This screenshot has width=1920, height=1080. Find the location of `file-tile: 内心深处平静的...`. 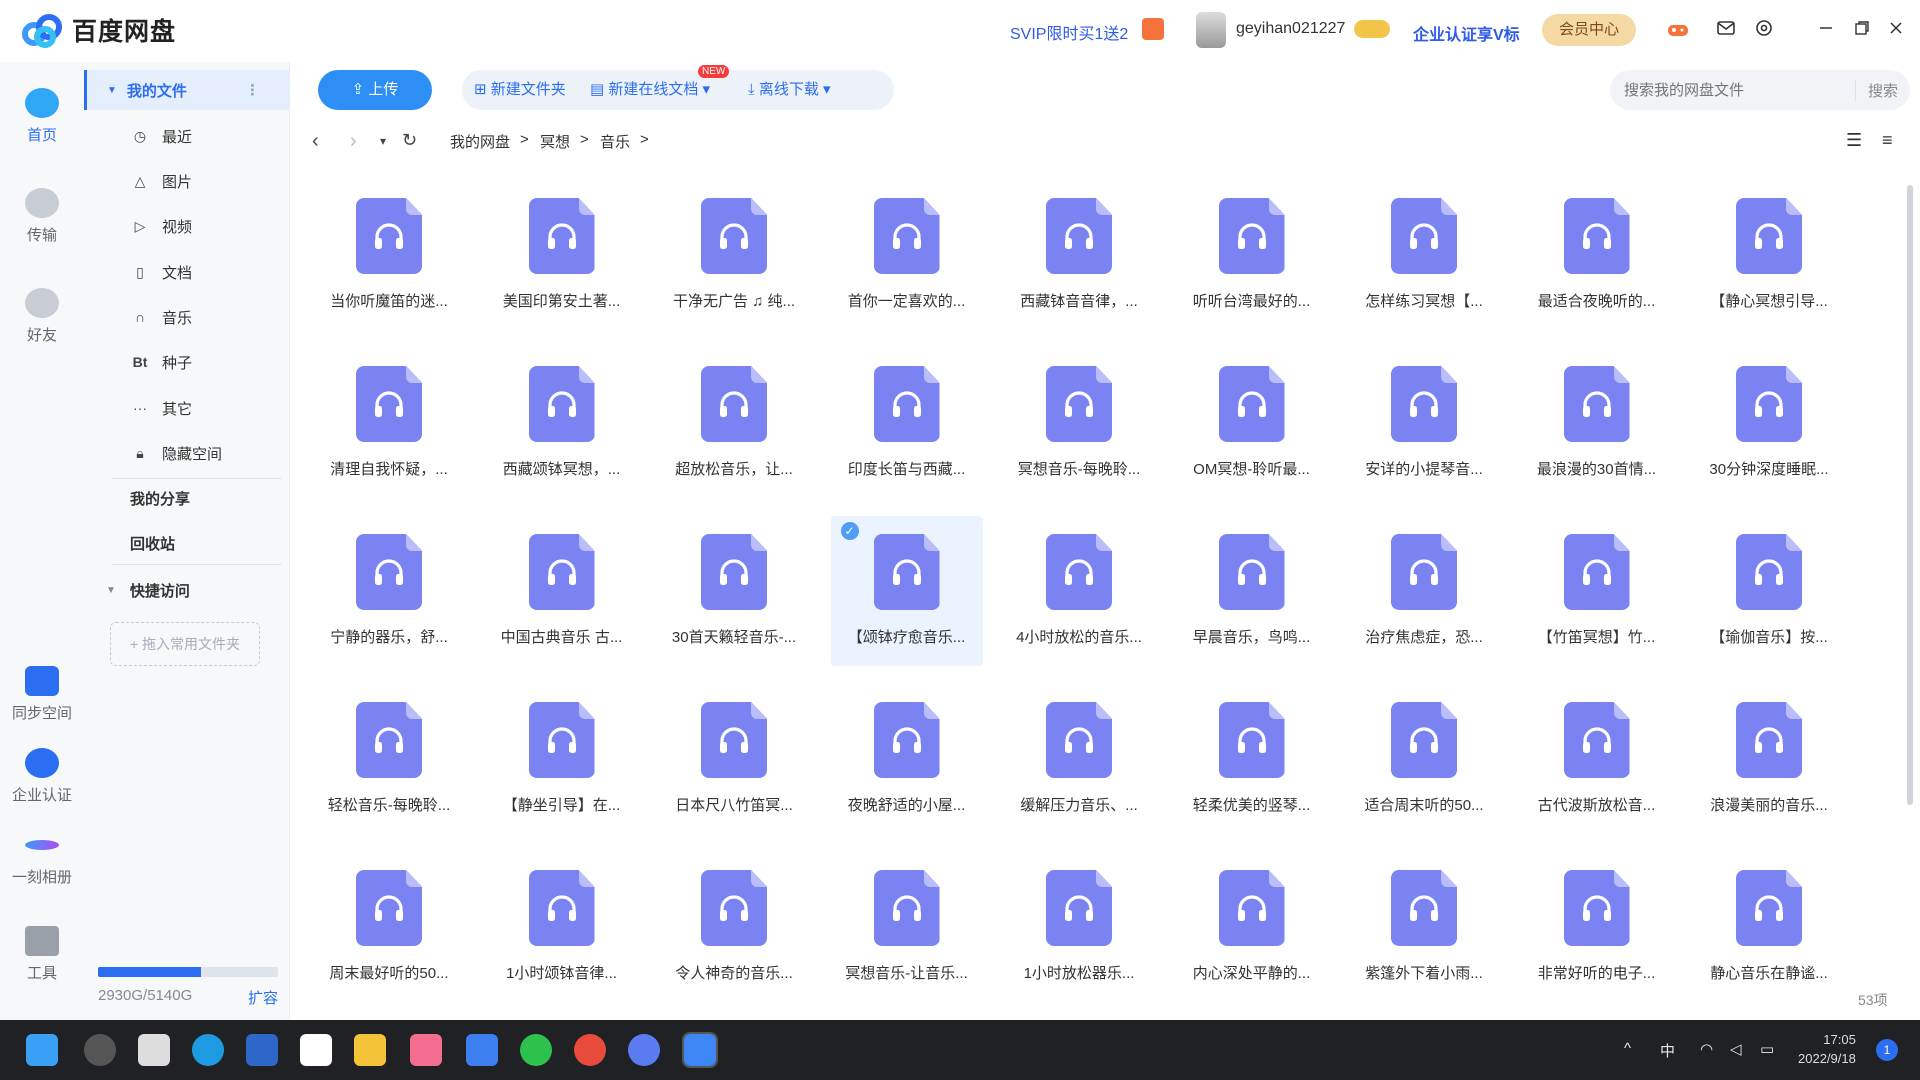

file-tile: 内心深处平静的... is located at coordinates (1252, 916).